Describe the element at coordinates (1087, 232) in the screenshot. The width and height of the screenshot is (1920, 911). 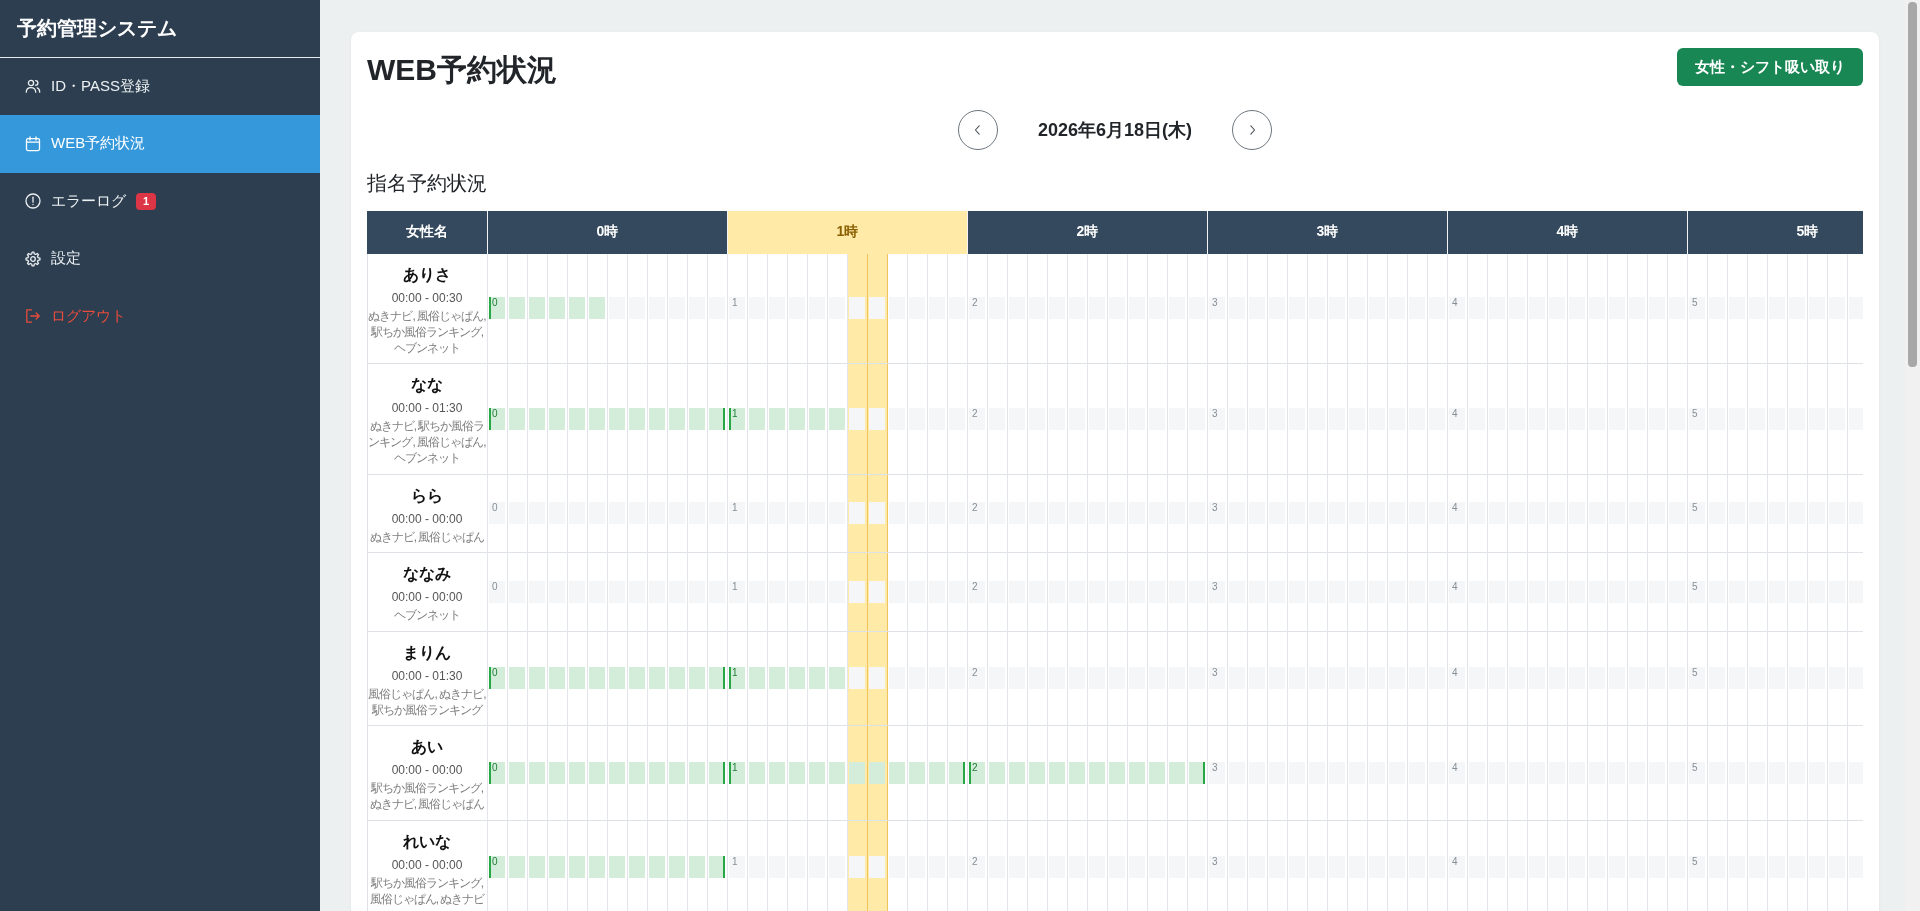
I see `hour-header: 2時` at that location.